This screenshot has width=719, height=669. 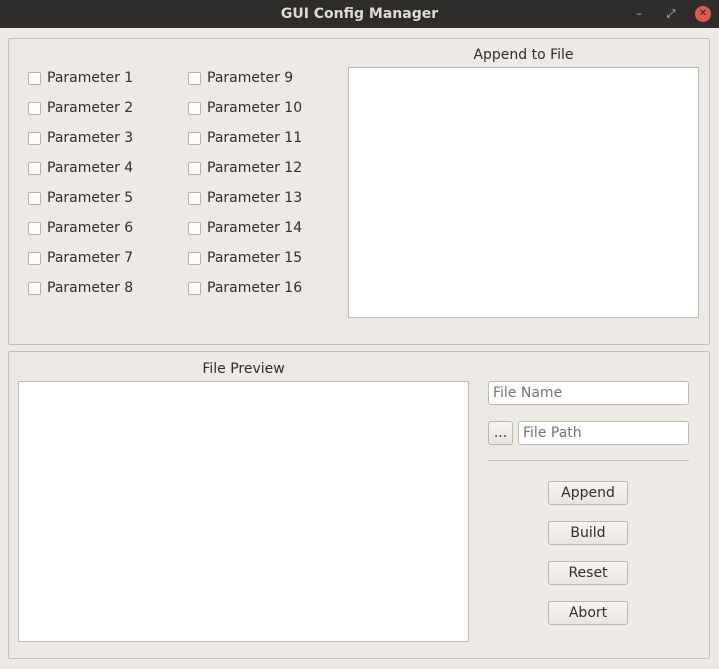 What do you see at coordinates (255, 168) in the screenshot?
I see `checkbox-label: Parameter 12` at bounding box center [255, 168].